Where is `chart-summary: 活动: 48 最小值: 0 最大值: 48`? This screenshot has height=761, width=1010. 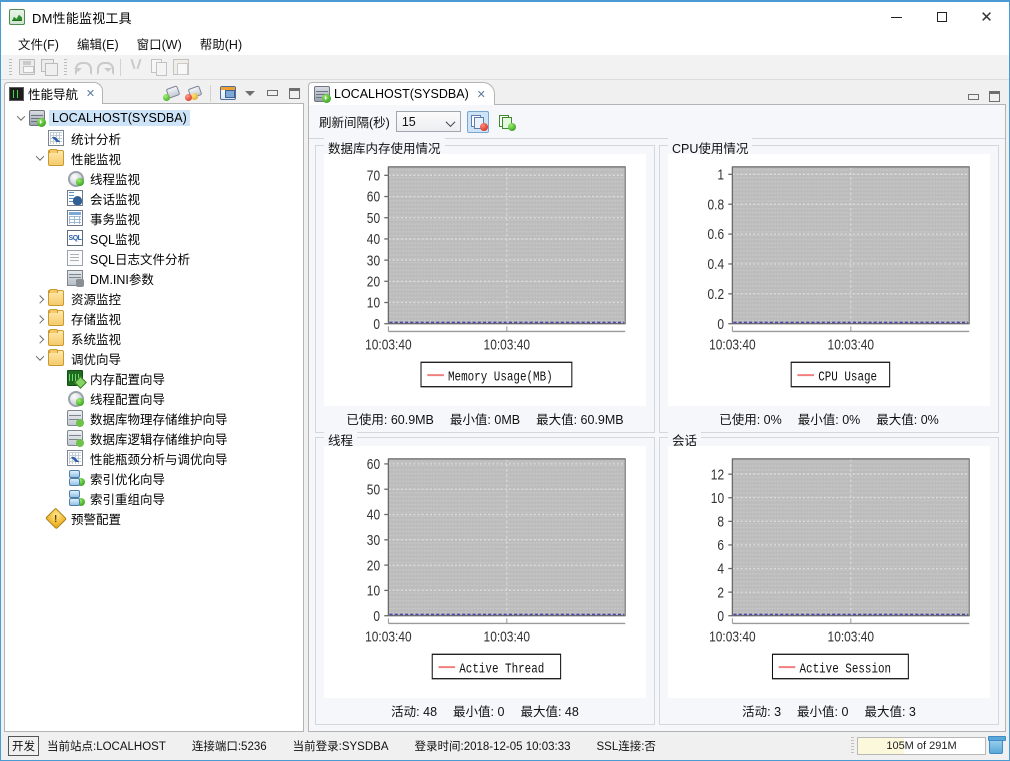
chart-summary: 活动: 48 最小值: 0 最大值: 48 is located at coordinates (485, 709).